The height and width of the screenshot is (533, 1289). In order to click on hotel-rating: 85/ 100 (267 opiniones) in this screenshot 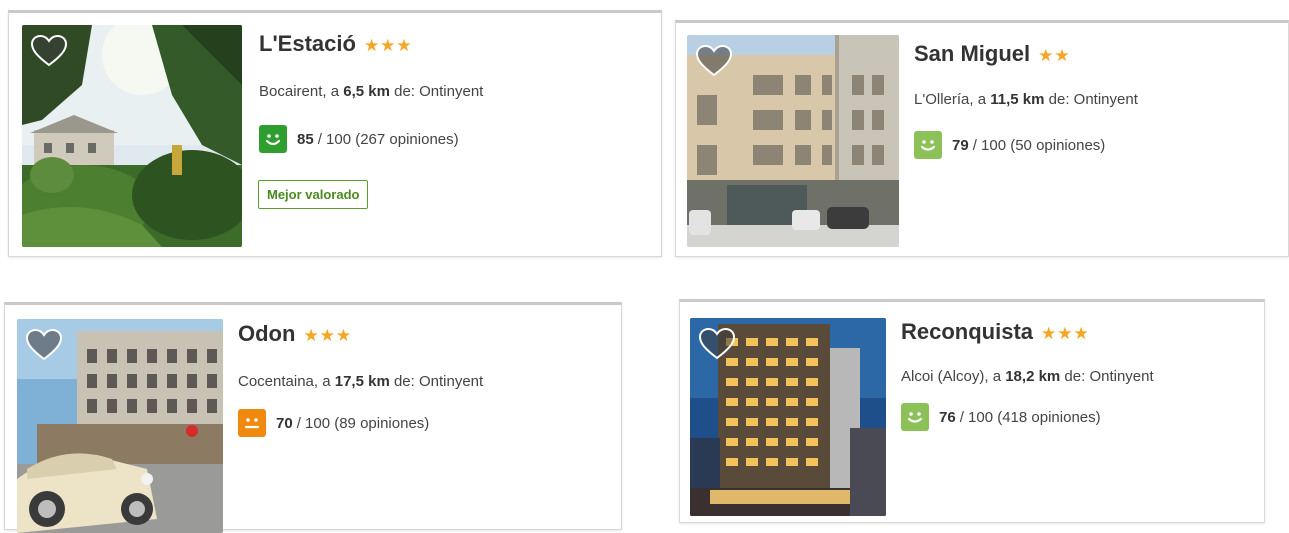, I will do `click(359, 139)`.